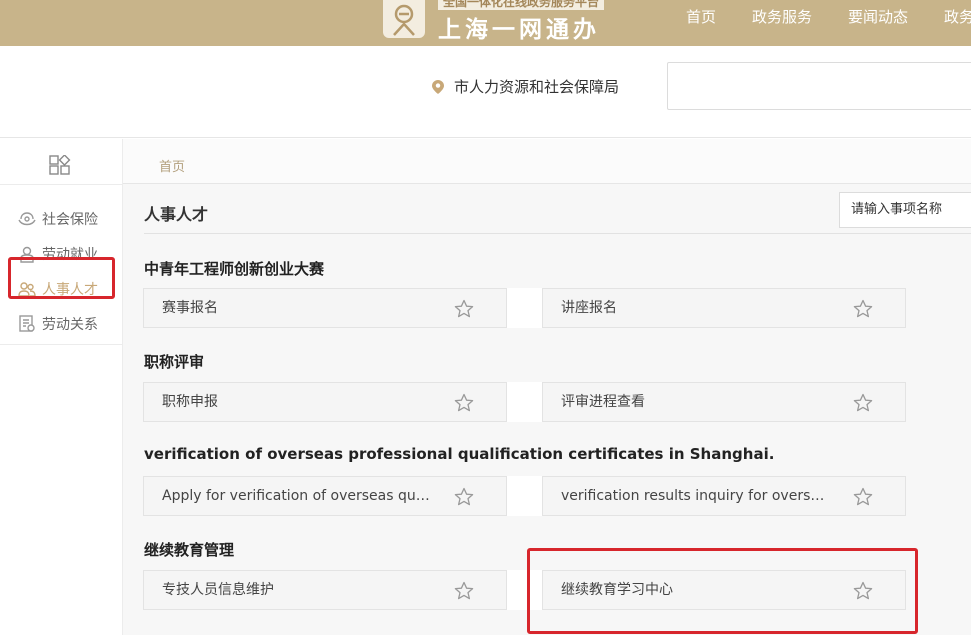 The image size is (971, 635). What do you see at coordinates (70, 324) in the screenshot?
I see `sidebar-item-label: 劳动关系` at bounding box center [70, 324].